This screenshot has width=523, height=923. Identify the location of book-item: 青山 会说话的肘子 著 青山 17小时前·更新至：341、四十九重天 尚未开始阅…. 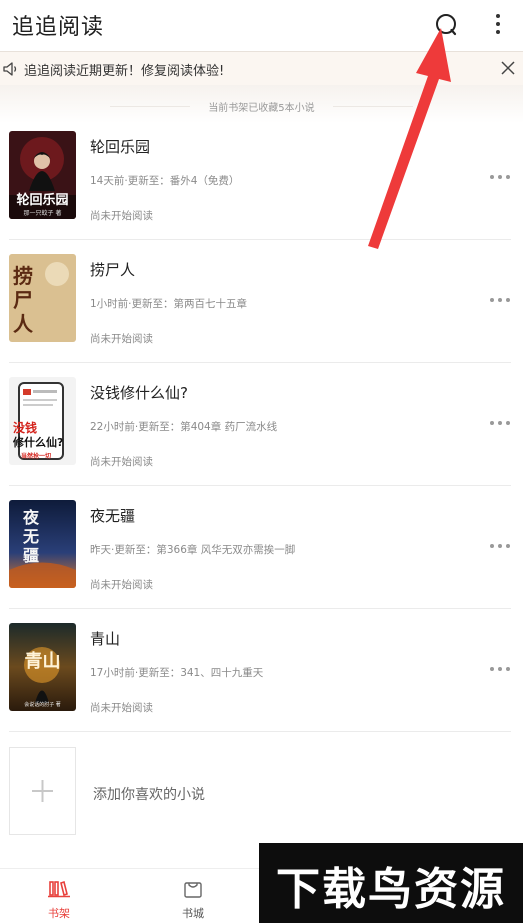
(261, 671).